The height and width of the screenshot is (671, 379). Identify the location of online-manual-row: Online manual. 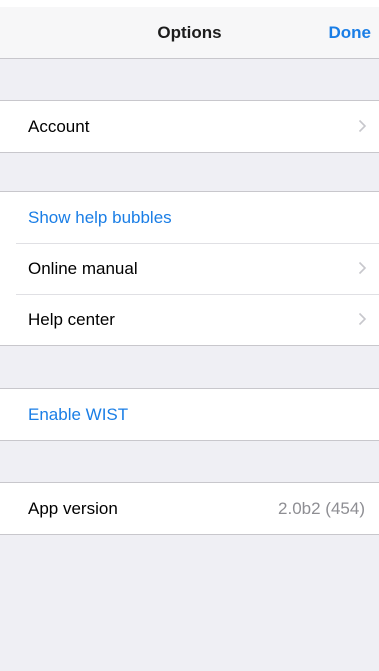
(189, 268).